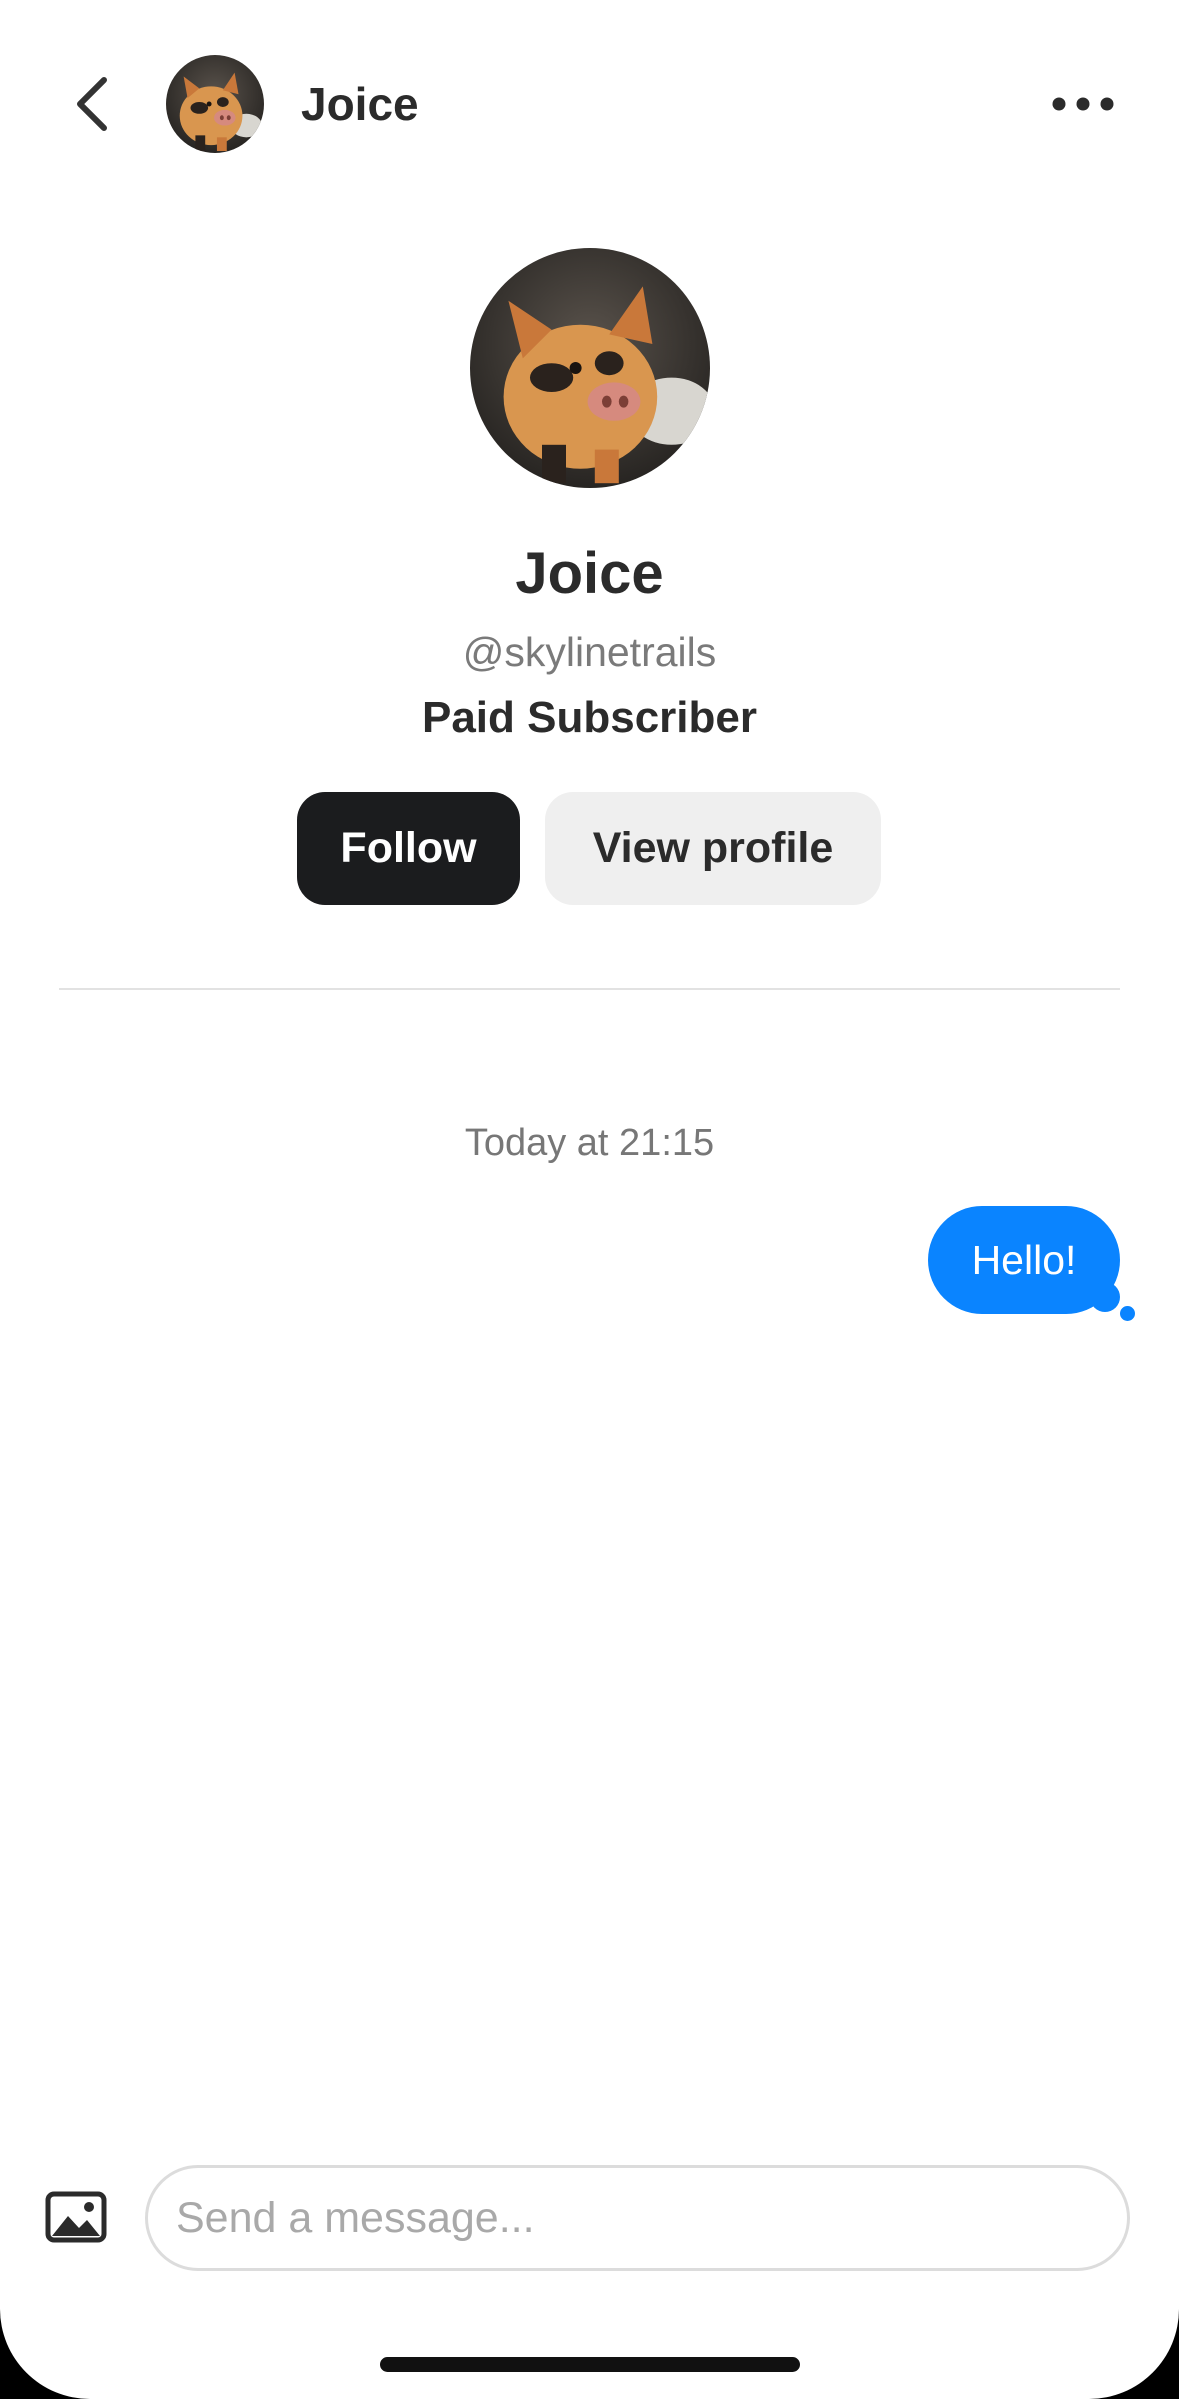  What do you see at coordinates (589, 1143) in the screenshot?
I see `message-timestamp: Today at 21:15` at bounding box center [589, 1143].